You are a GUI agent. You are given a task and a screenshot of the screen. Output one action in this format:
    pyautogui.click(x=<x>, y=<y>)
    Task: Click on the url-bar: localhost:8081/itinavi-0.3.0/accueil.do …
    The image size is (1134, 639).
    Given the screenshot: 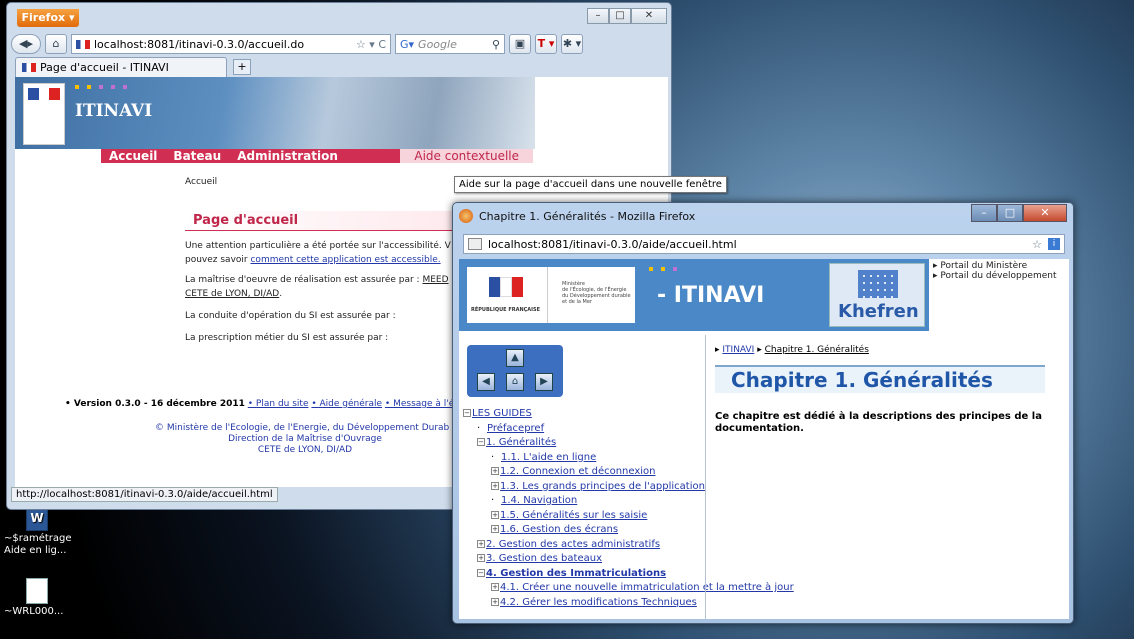 What is the action you would take?
    pyautogui.click(x=231, y=44)
    